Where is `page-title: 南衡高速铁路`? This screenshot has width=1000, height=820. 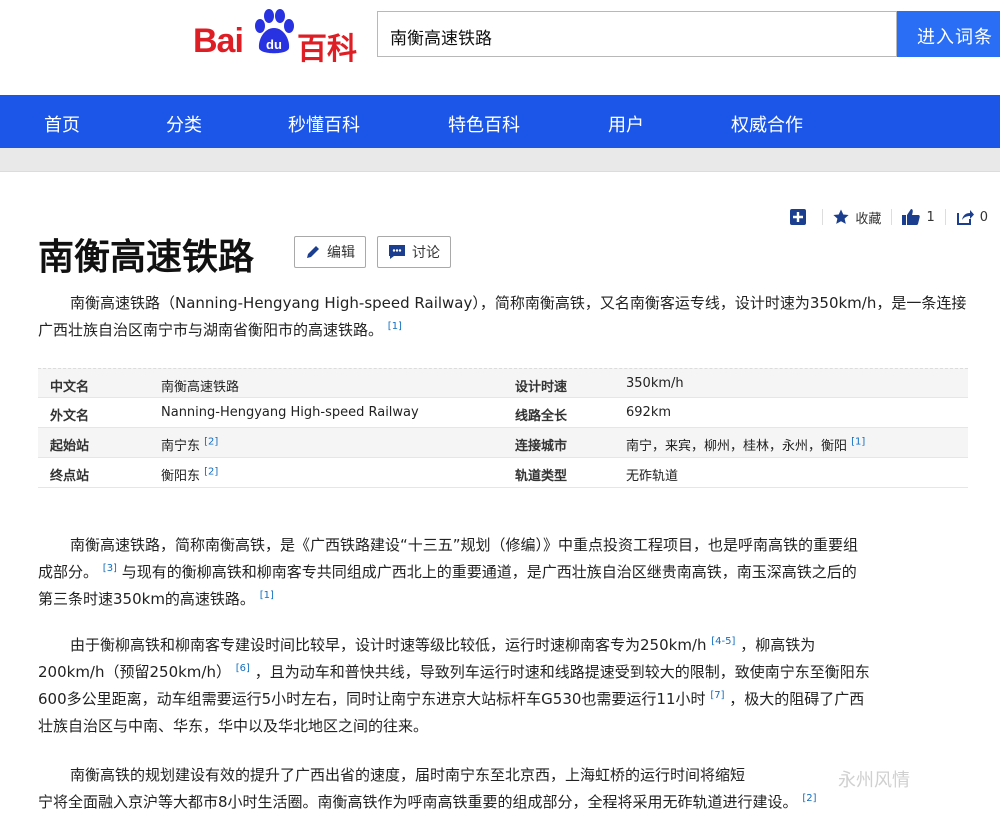 page-title: 南衡高速铁路 is located at coordinates (146, 257).